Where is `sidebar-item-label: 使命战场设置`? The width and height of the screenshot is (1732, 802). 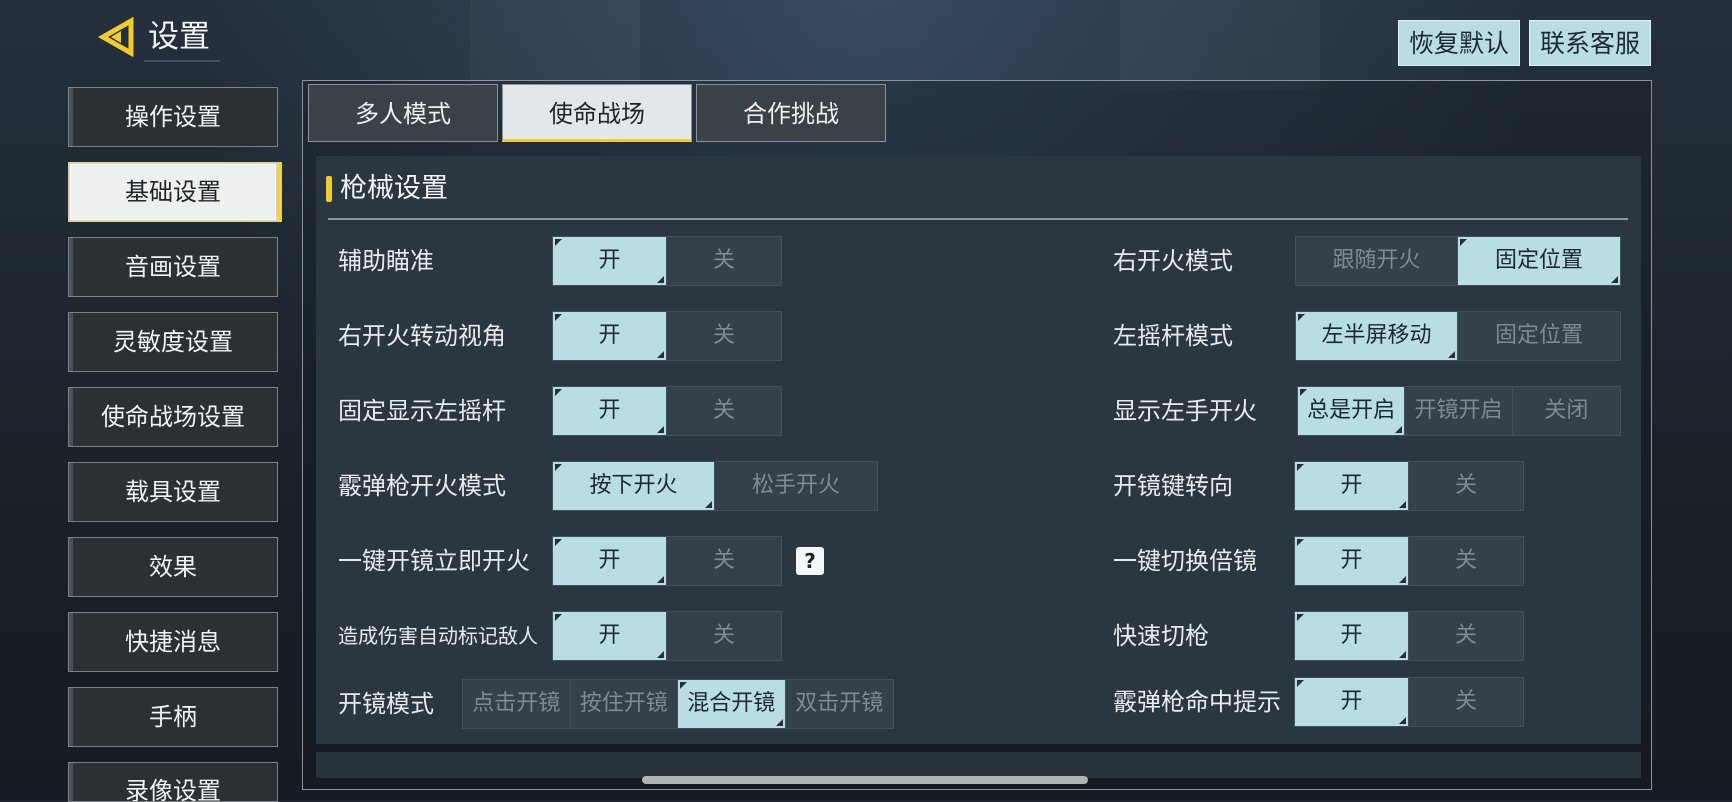
sidebar-item-label: 使命战场设置 is located at coordinates (173, 417).